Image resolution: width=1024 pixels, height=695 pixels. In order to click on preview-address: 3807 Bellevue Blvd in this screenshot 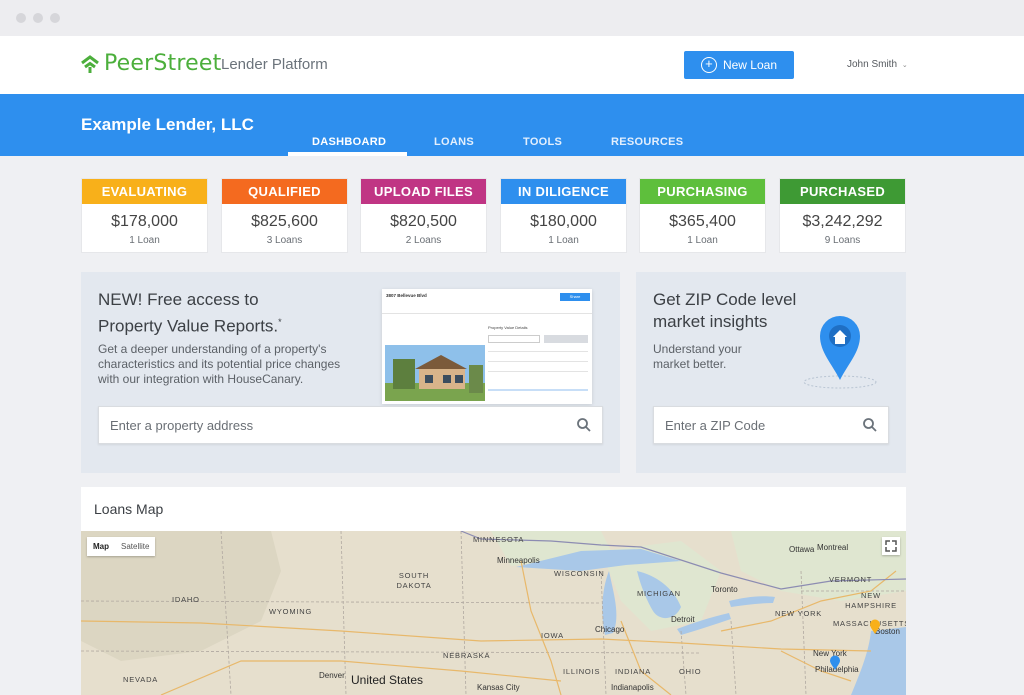, I will do `click(406, 295)`.